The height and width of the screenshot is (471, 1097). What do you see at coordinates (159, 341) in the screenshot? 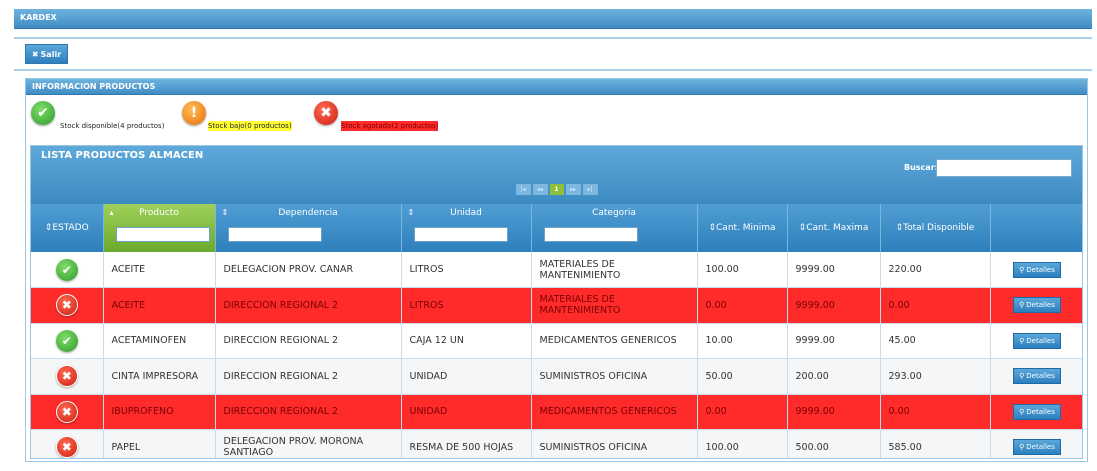
I see `cell-producto: ACETAMINOFEN` at bounding box center [159, 341].